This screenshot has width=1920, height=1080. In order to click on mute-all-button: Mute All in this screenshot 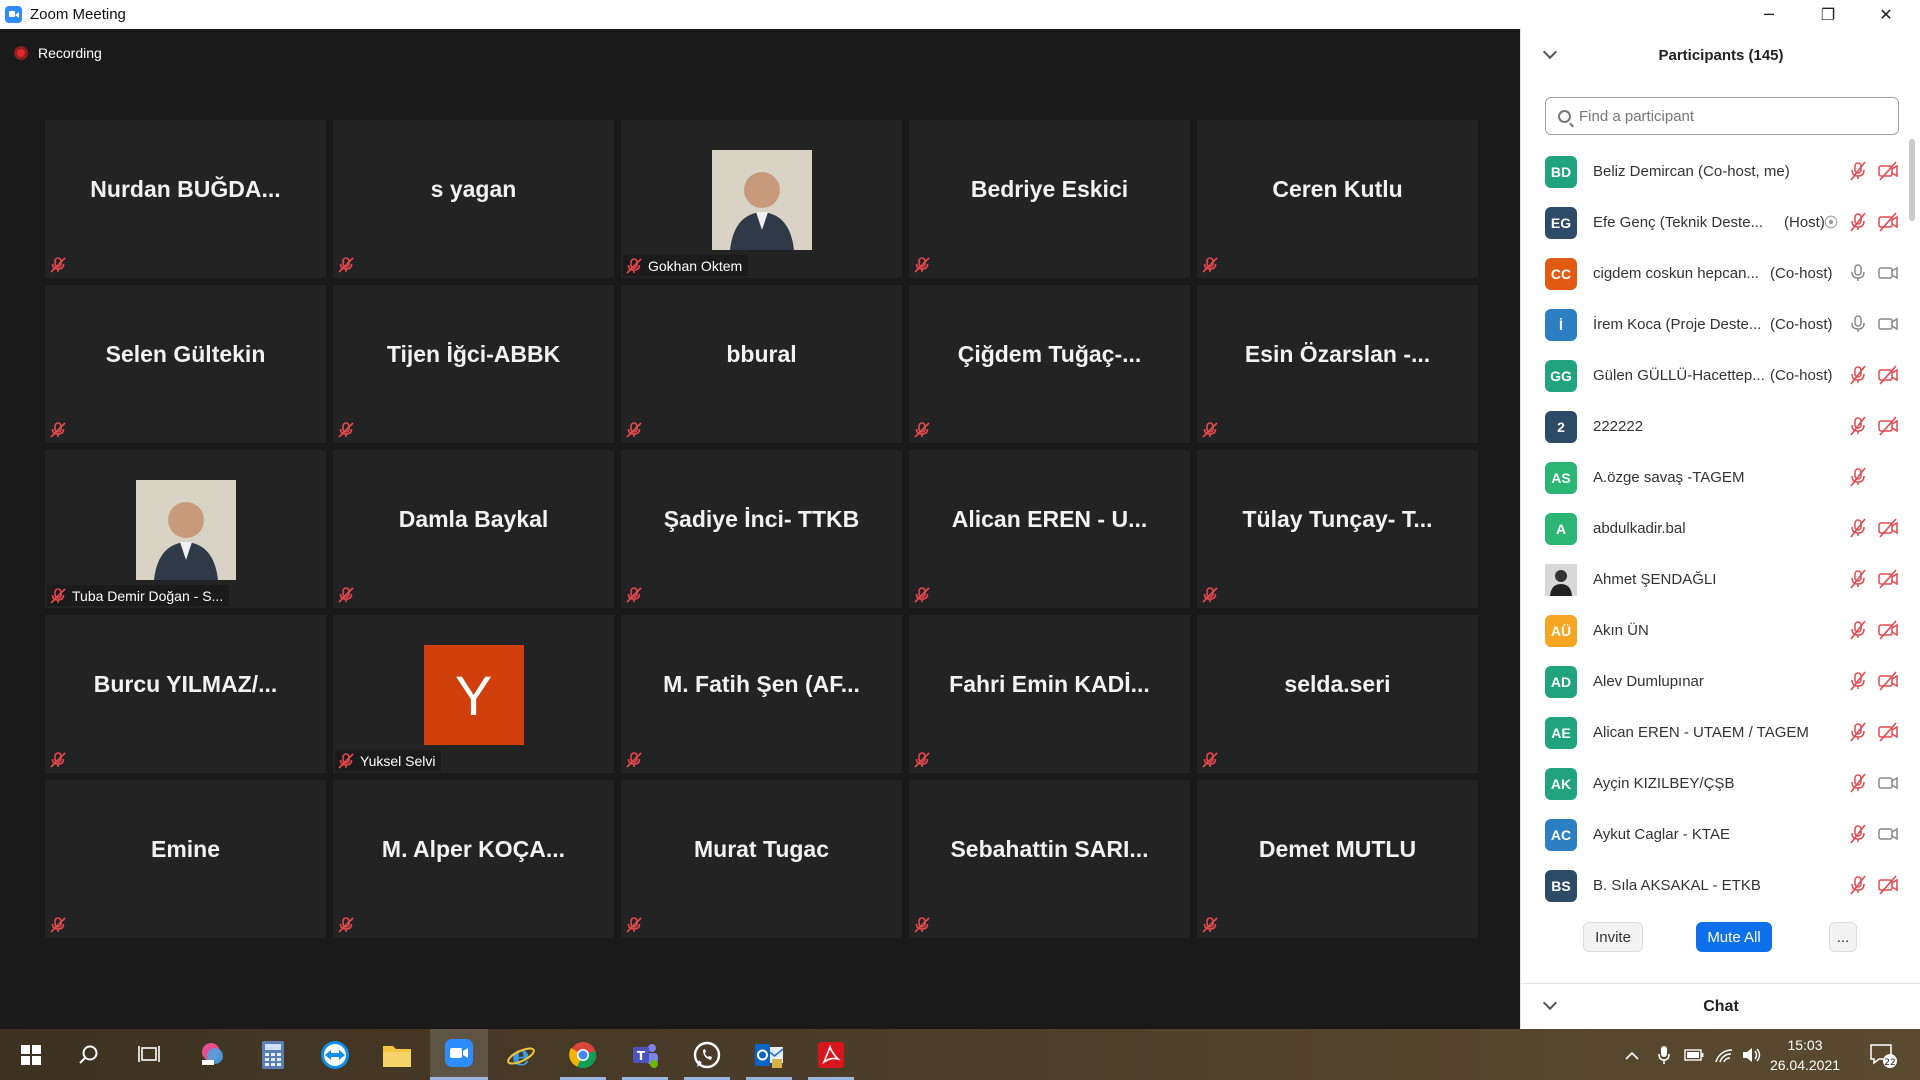, I will do `click(1734, 937)`.